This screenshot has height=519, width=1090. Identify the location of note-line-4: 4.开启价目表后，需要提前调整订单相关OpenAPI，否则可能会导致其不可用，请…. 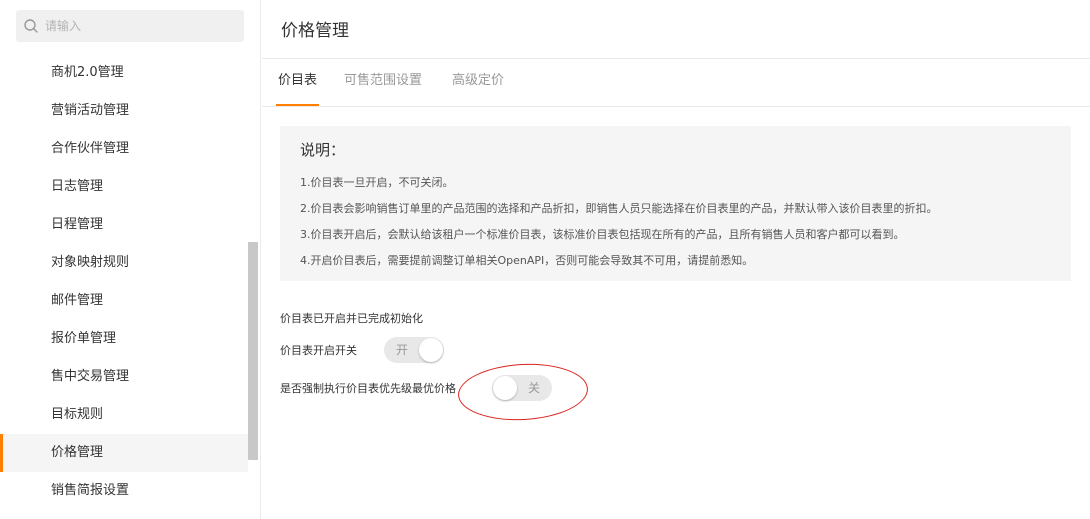
(527, 260).